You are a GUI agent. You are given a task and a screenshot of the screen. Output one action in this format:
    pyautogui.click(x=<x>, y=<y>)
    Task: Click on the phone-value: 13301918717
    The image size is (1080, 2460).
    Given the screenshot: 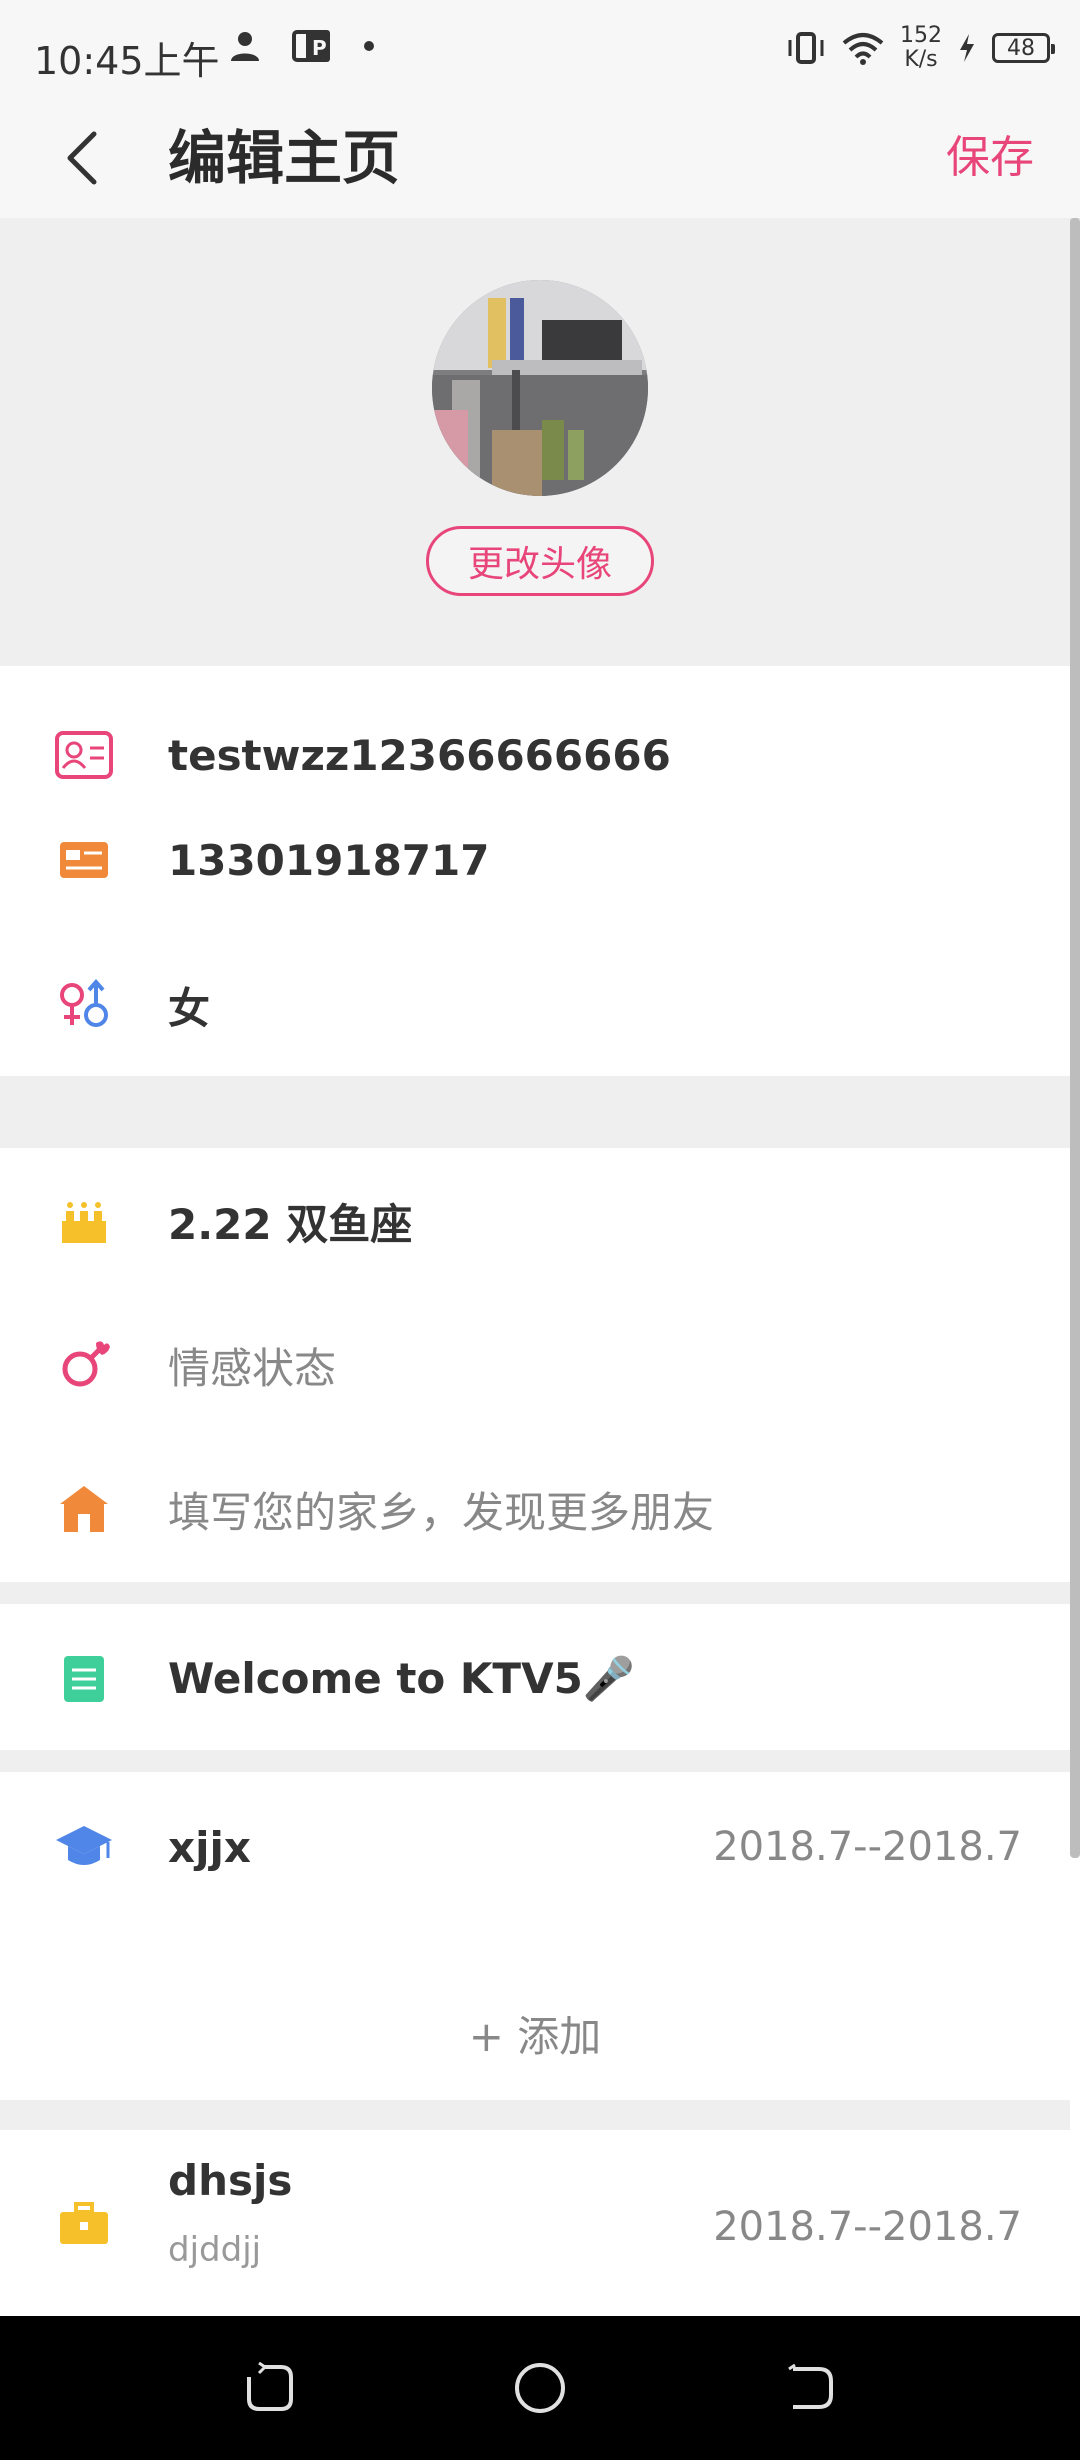 What is the action you would take?
    pyautogui.click(x=329, y=860)
    